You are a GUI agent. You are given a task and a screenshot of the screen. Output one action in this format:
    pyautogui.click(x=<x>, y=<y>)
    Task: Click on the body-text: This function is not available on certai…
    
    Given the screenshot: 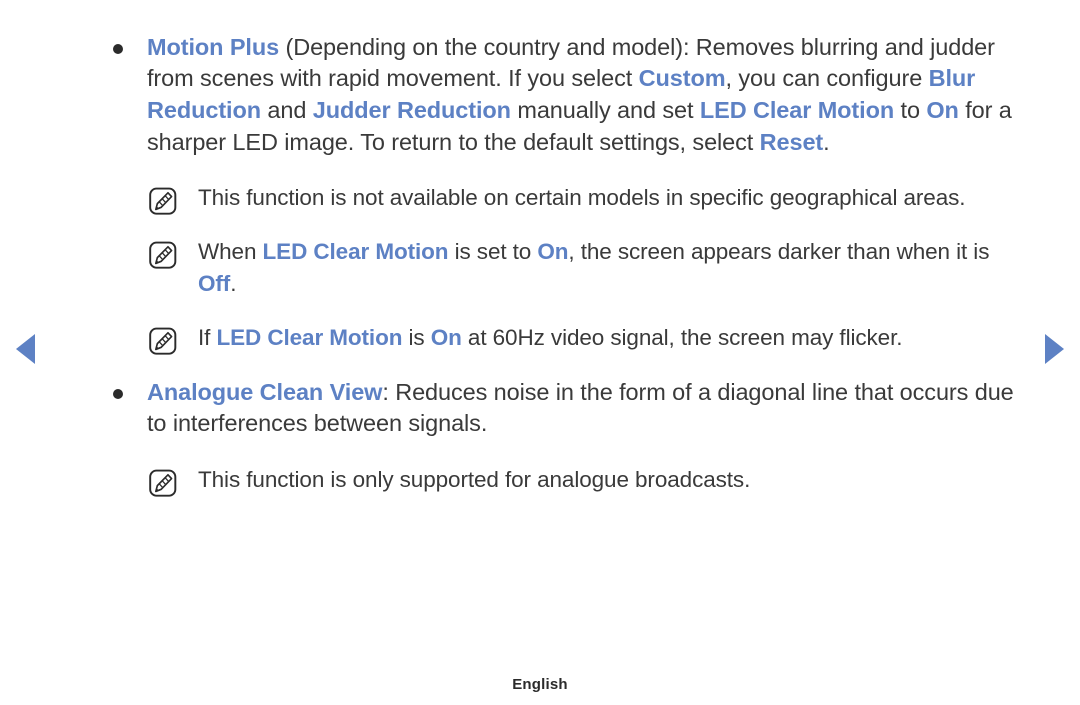 What is the action you would take?
    pyautogui.click(x=582, y=198)
    